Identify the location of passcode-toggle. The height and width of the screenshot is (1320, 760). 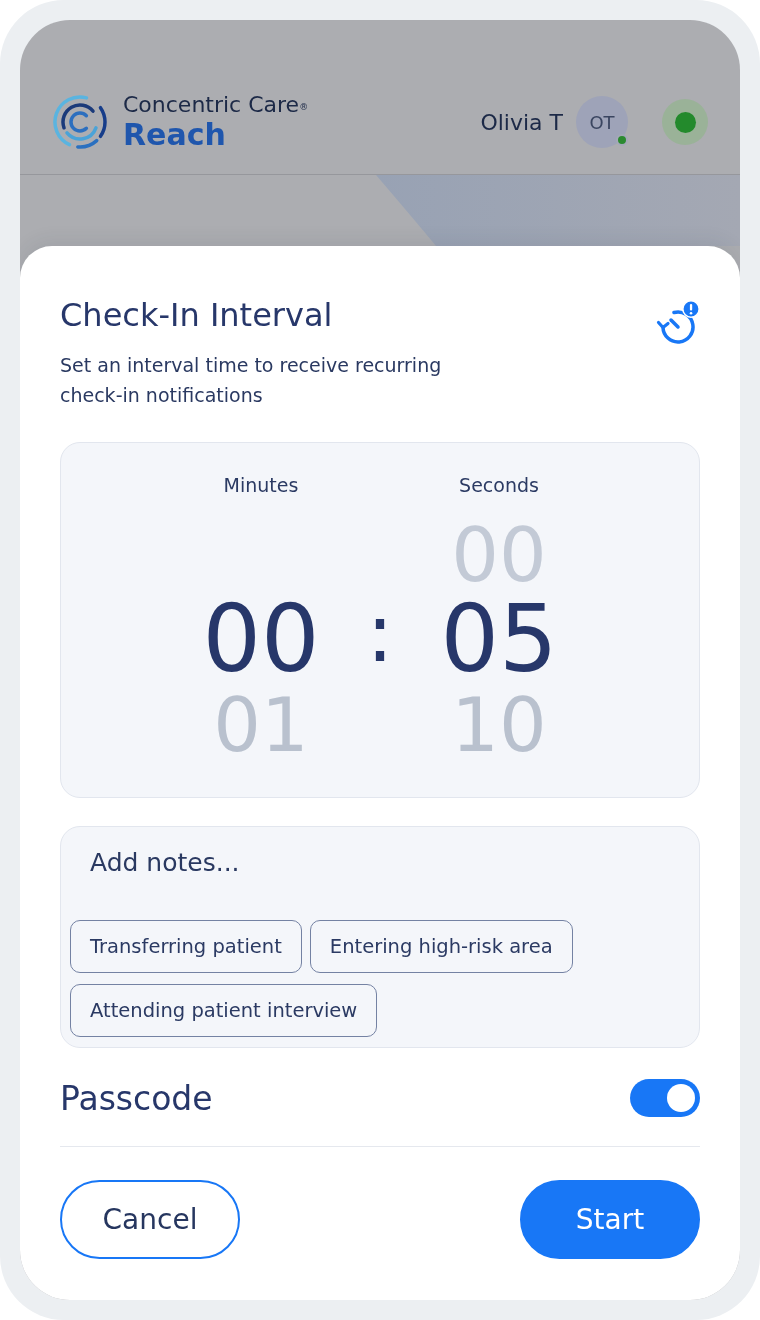
(665, 1098).